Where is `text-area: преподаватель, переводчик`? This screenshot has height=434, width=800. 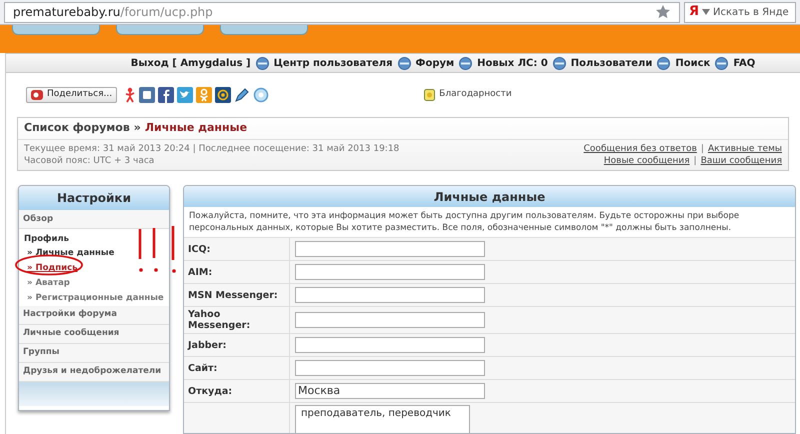
text-area: преподаватель, переводчик is located at coordinates (382, 419).